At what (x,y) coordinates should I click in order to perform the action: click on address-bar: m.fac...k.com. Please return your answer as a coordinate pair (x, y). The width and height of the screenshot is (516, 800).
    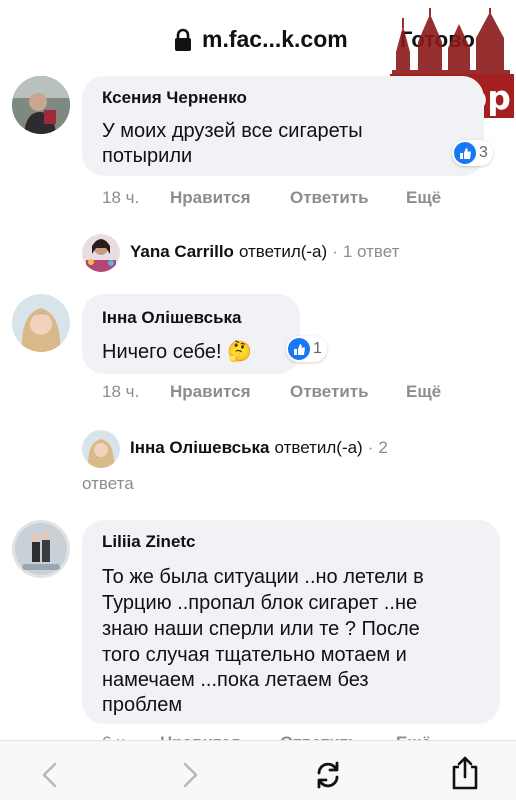
    Looking at the image, I should click on (261, 39).